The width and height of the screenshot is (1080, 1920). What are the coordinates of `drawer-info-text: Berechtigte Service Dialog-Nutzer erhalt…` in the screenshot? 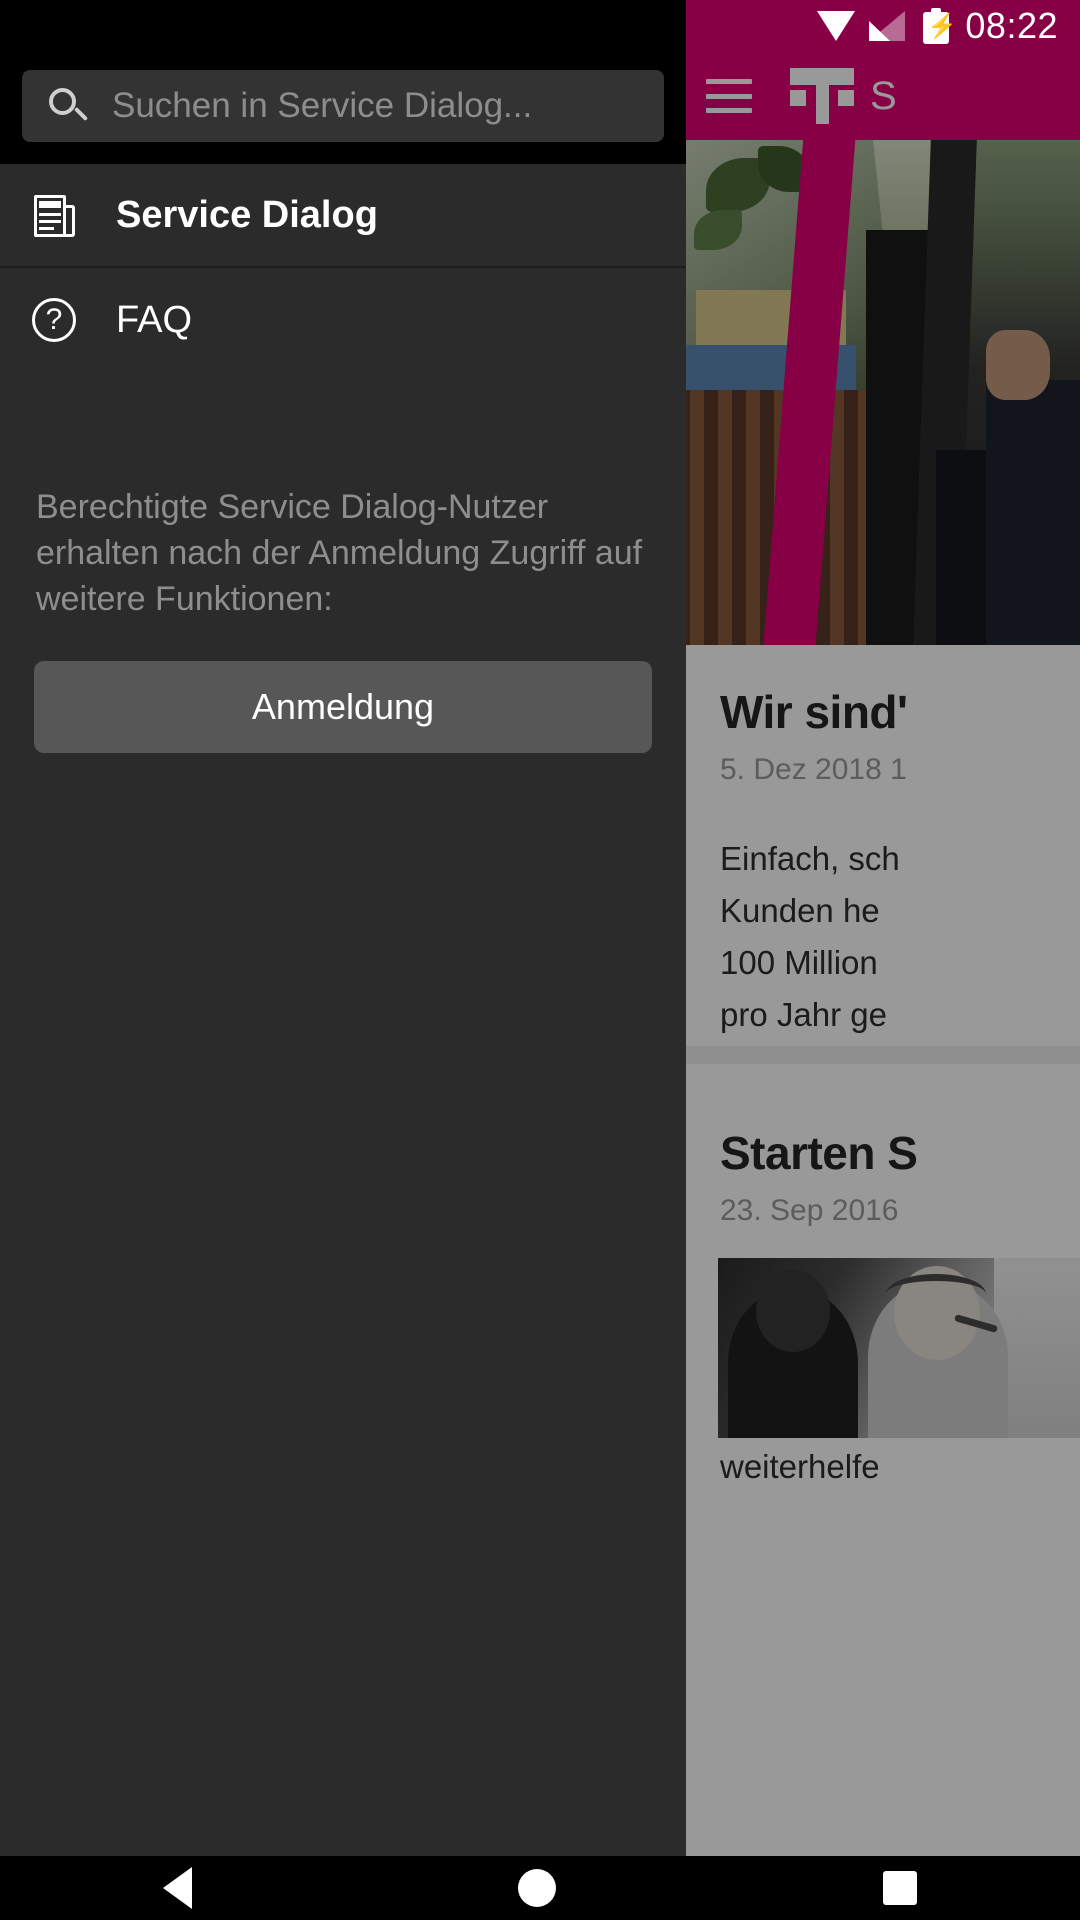 It's located at (339, 553).